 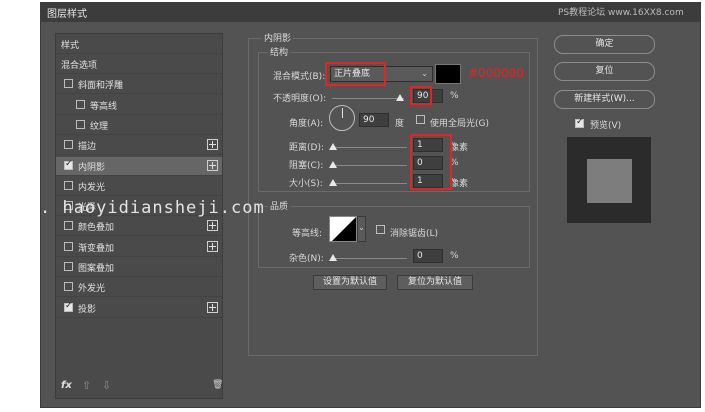 I want to click on noise-slider-track, so click(x=369, y=258).